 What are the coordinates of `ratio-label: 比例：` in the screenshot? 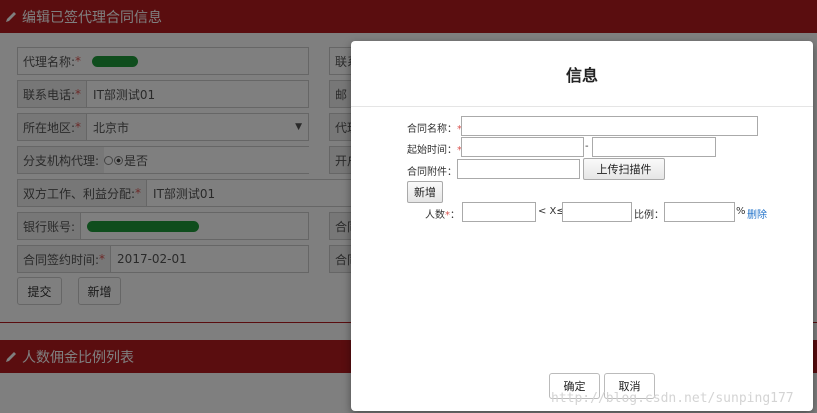 It's located at (649, 215).